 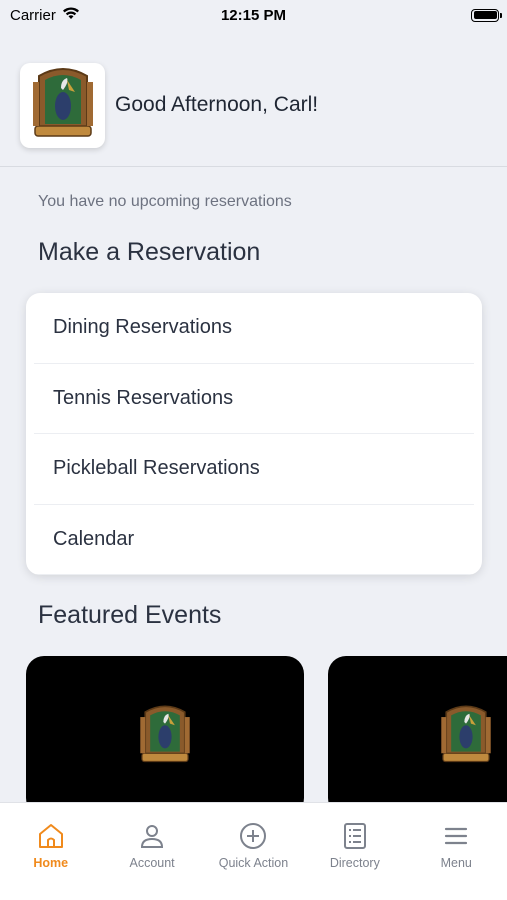 I want to click on tab-account: Account, so click(x=152, y=860).